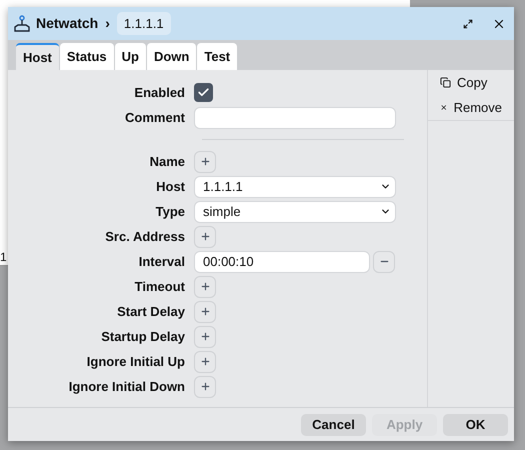 The height and width of the screenshot is (450, 525). I want to click on field-label: Name, so click(167, 161).